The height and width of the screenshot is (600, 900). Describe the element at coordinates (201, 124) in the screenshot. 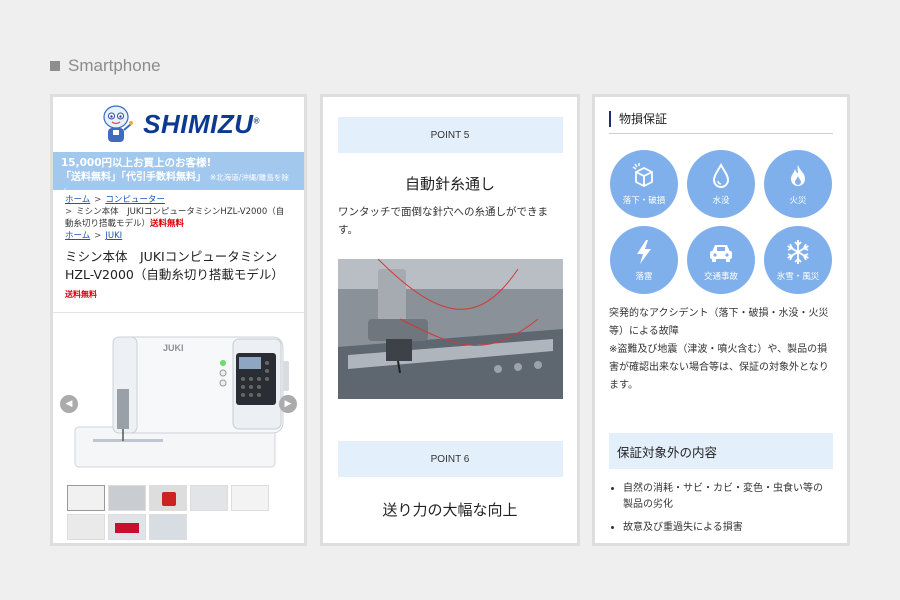

I see `brand-logo: SHIMIZU®` at that location.